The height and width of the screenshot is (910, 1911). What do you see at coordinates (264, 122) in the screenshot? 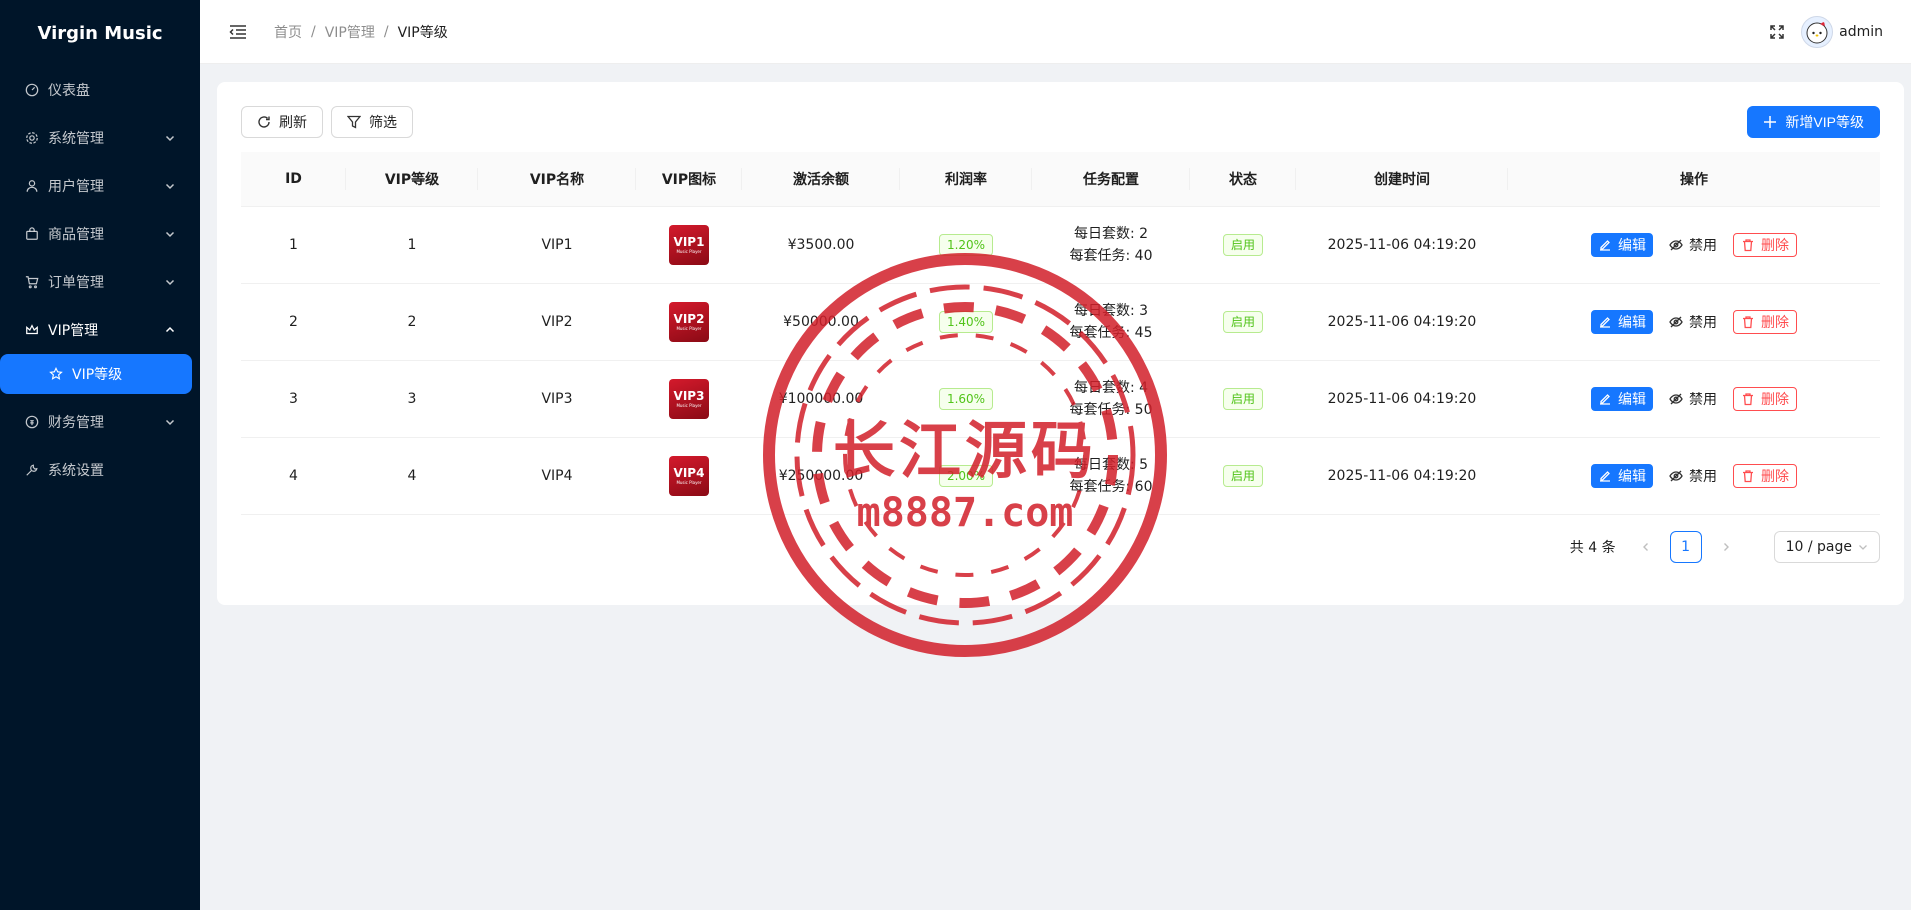
I see `reload-icon` at bounding box center [264, 122].